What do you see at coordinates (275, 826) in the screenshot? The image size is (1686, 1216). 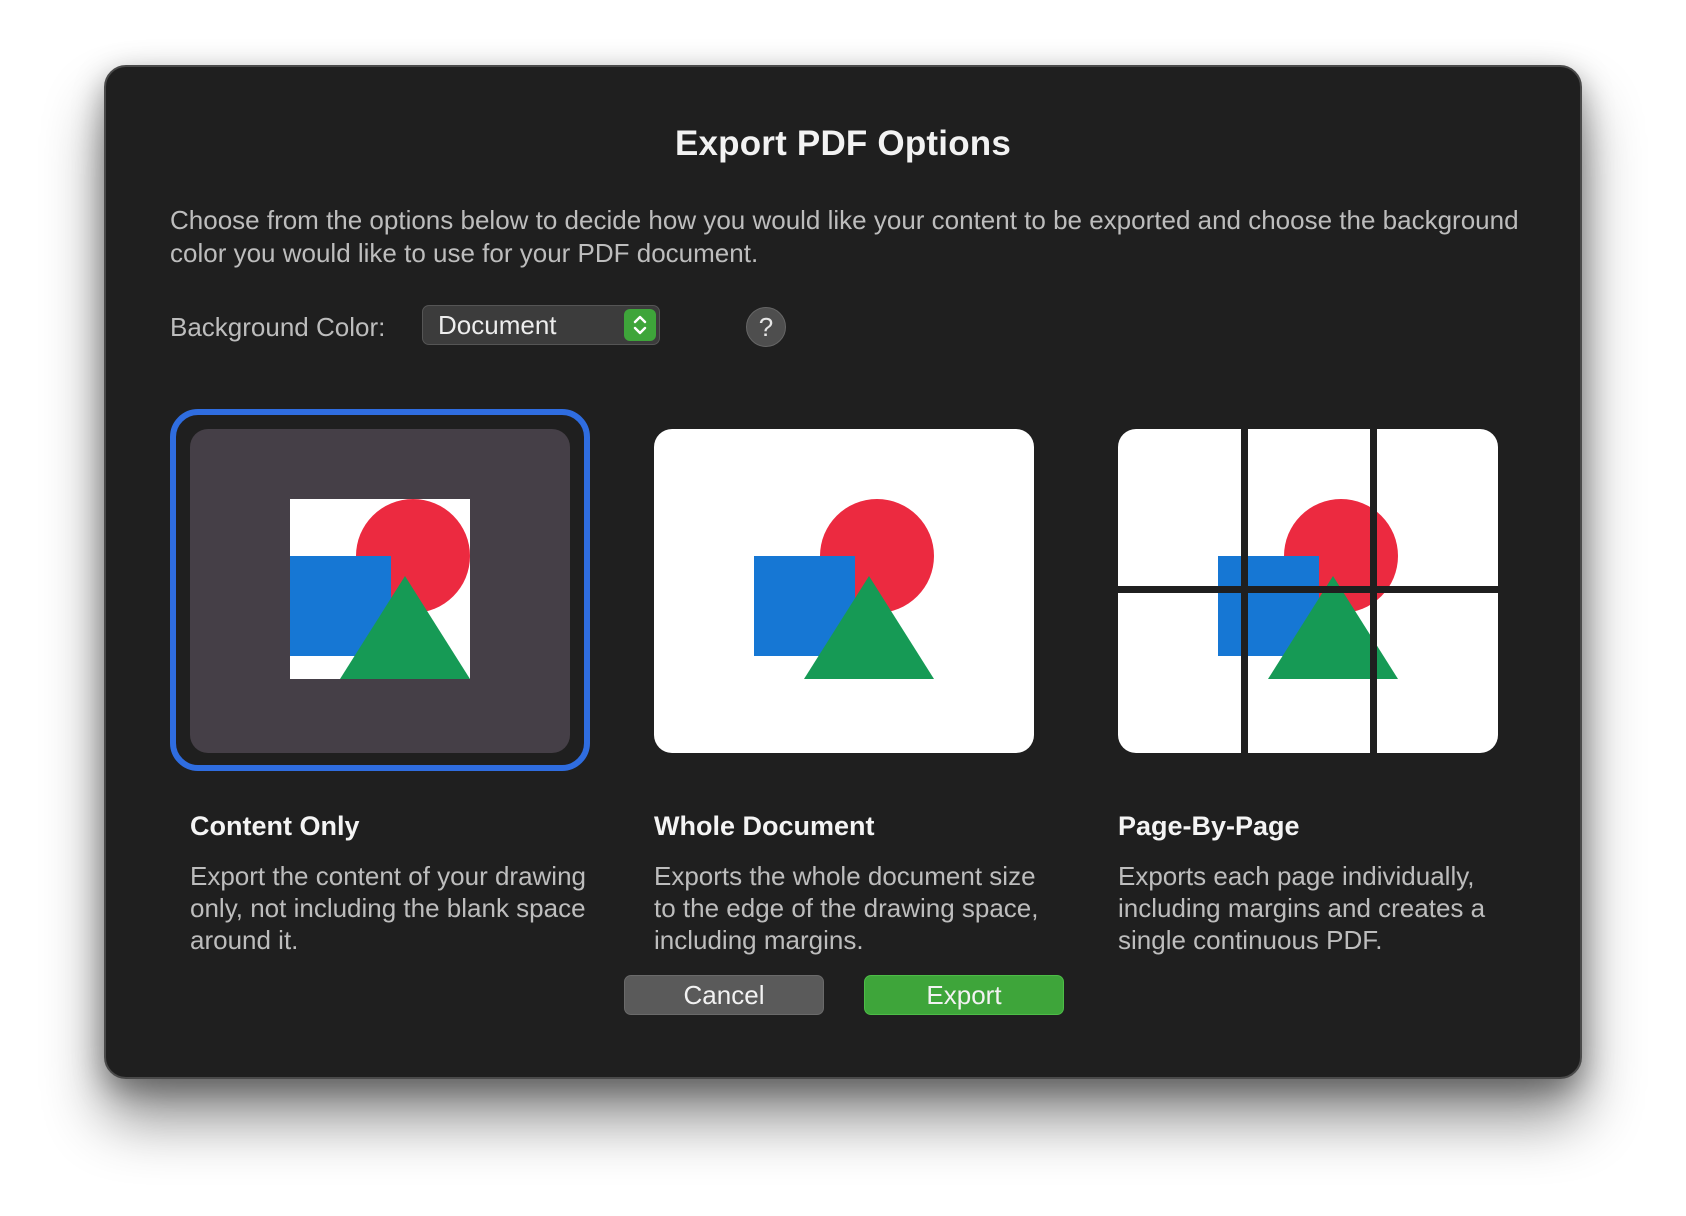 I see `option-title: Content Only` at bounding box center [275, 826].